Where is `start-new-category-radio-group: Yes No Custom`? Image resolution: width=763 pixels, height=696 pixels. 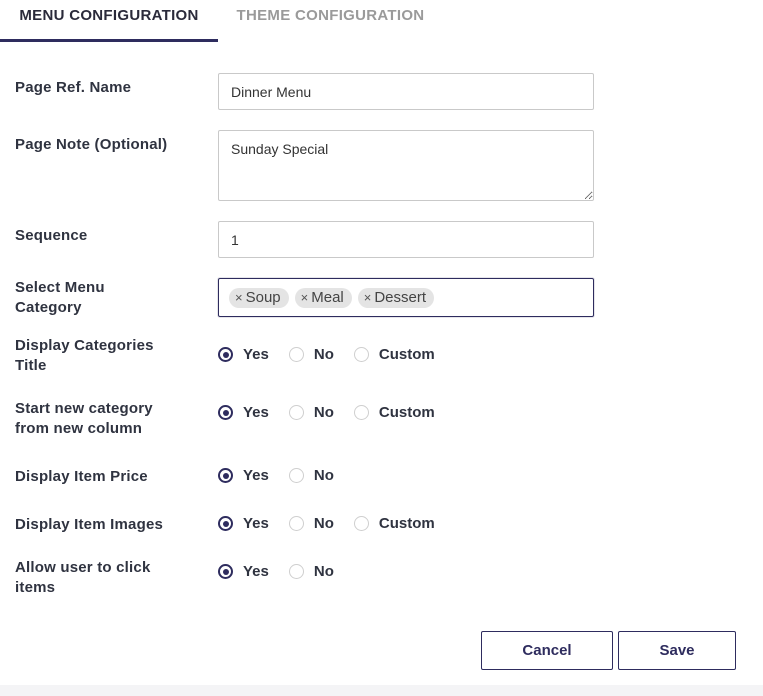
start-new-category-radio-group: Yes No Custom is located at coordinates (336, 412).